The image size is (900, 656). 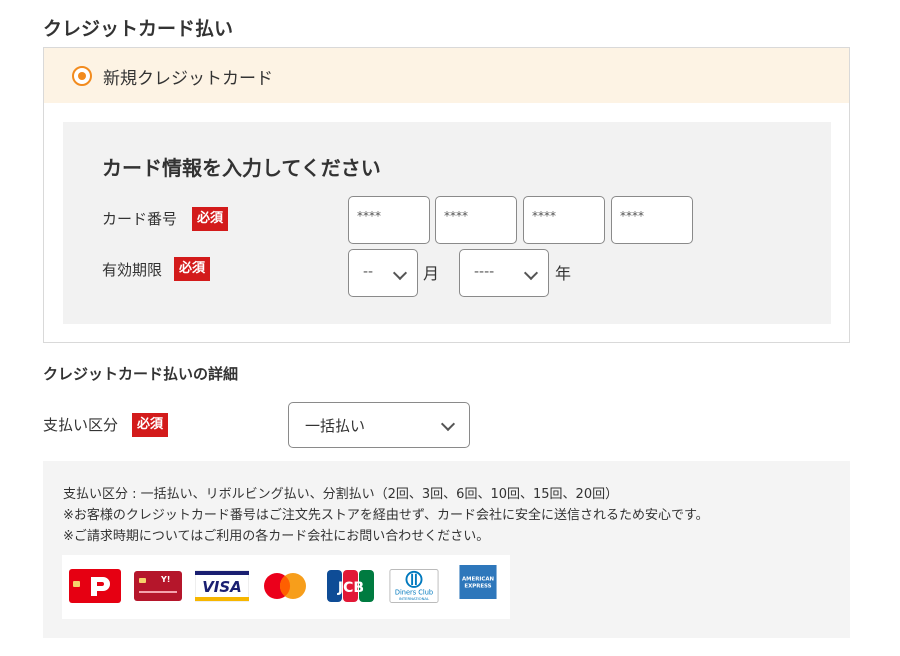 What do you see at coordinates (383, 273) in the screenshot?
I see `expiry-month-select: --` at bounding box center [383, 273].